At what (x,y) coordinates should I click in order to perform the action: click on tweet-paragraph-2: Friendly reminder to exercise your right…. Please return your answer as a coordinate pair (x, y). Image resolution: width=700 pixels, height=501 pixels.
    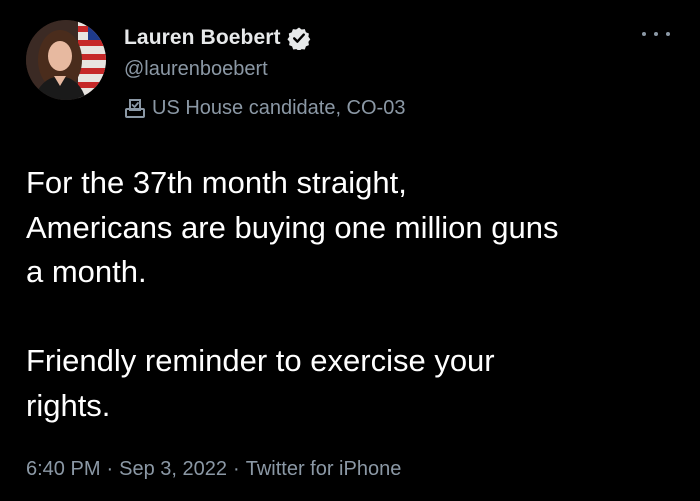
    Looking at the image, I should click on (260, 383).